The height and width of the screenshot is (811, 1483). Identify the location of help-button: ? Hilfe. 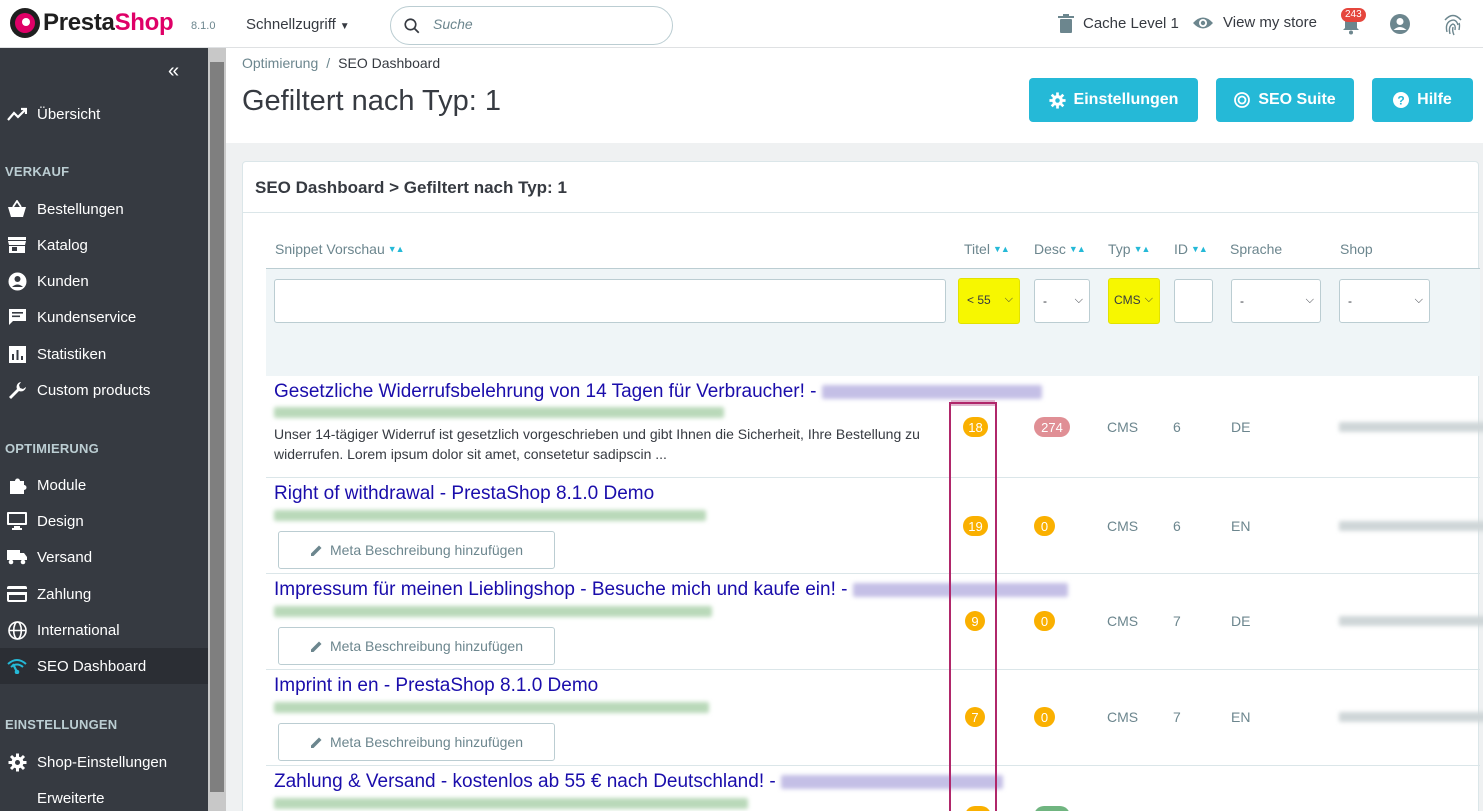
(1422, 100).